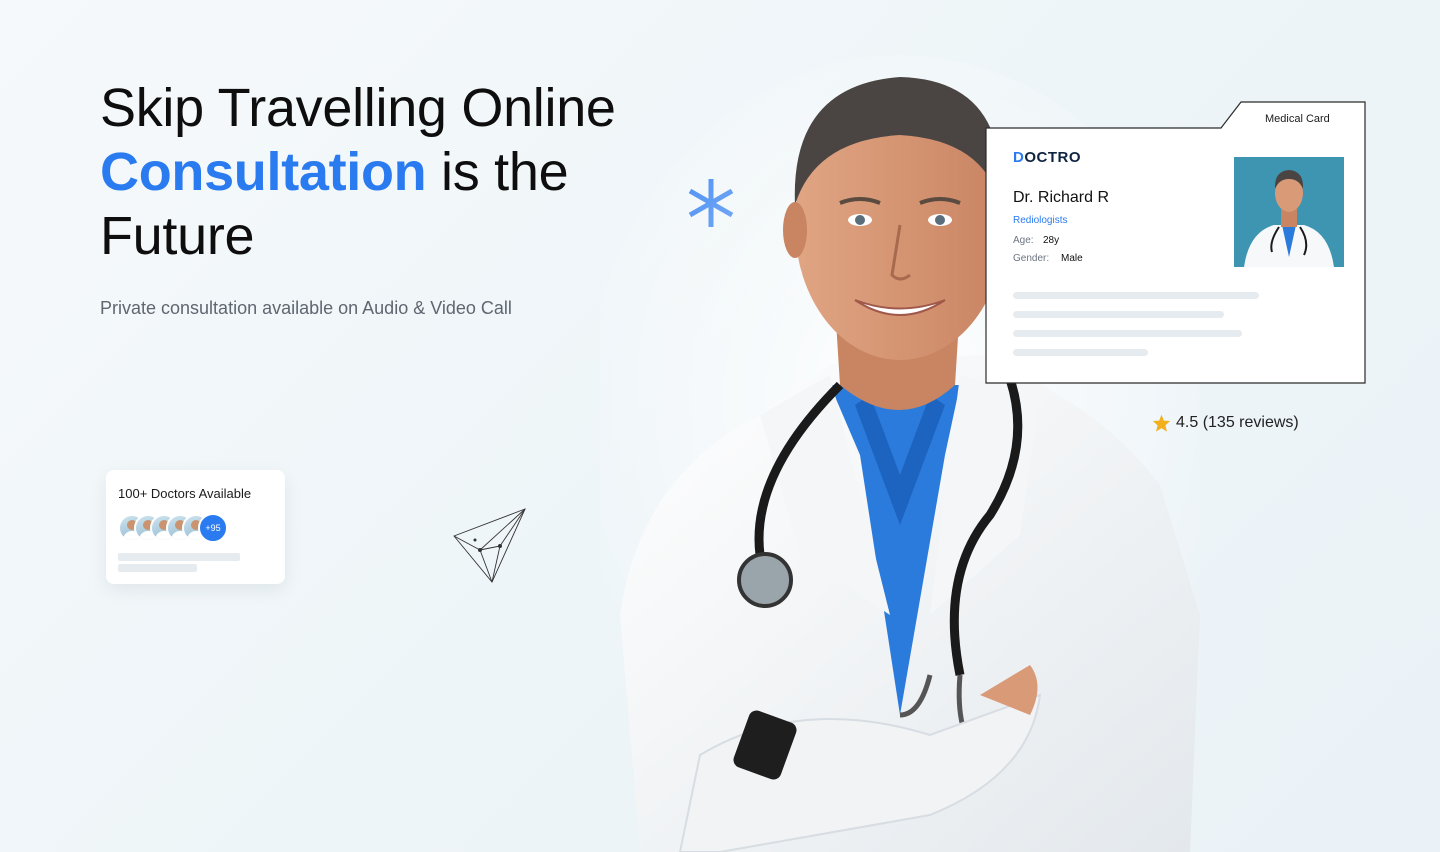  I want to click on hero-title-line3: Future, so click(177, 236).